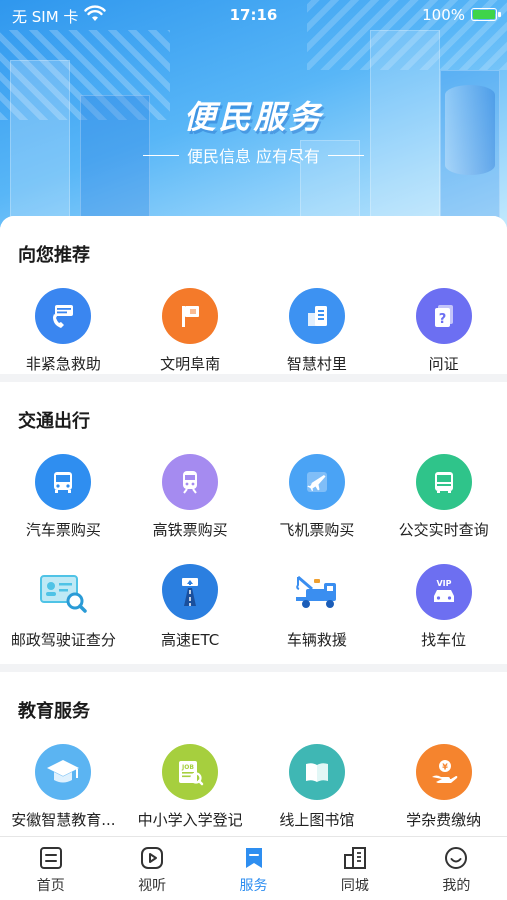 This screenshot has width=507, height=900. Describe the element at coordinates (54, 421) in the screenshot. I see `section-title: 交通出行` at that location.